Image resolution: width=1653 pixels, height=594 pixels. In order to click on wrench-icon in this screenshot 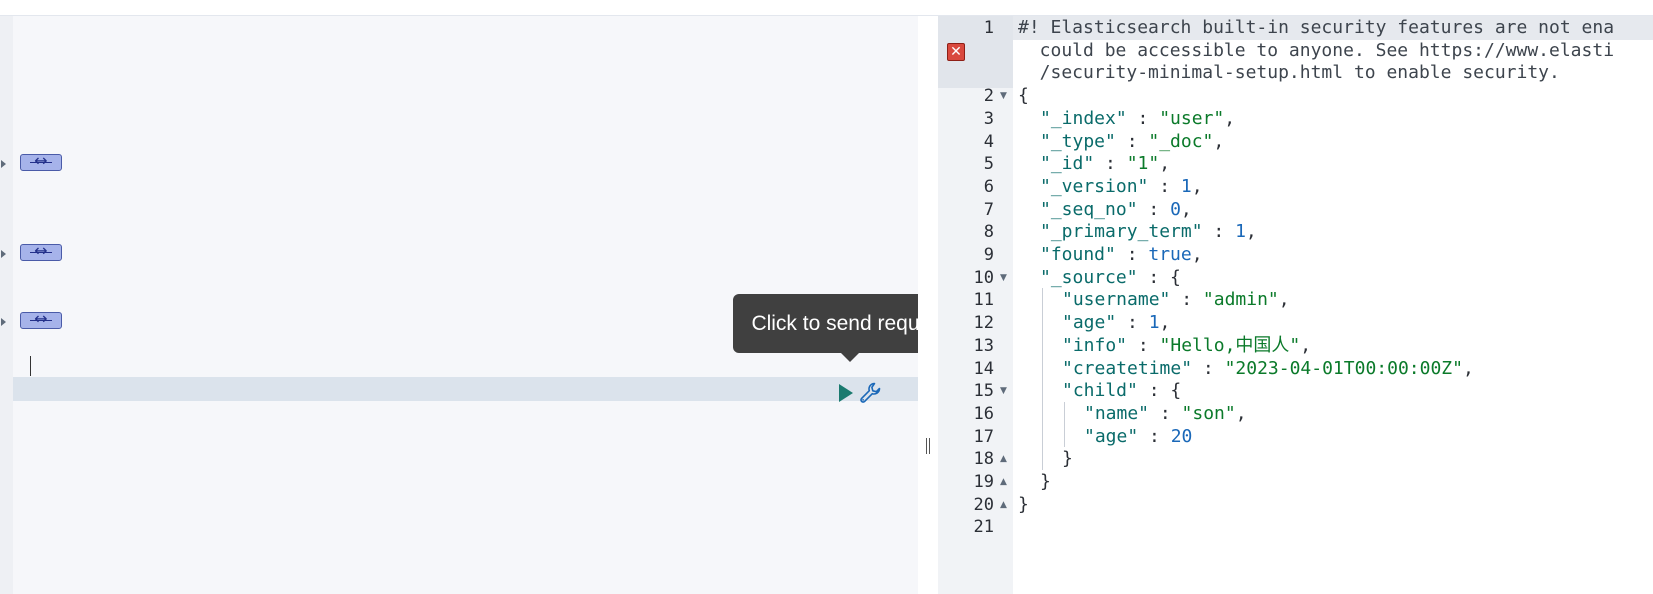, I will do `click(871, 393)`.